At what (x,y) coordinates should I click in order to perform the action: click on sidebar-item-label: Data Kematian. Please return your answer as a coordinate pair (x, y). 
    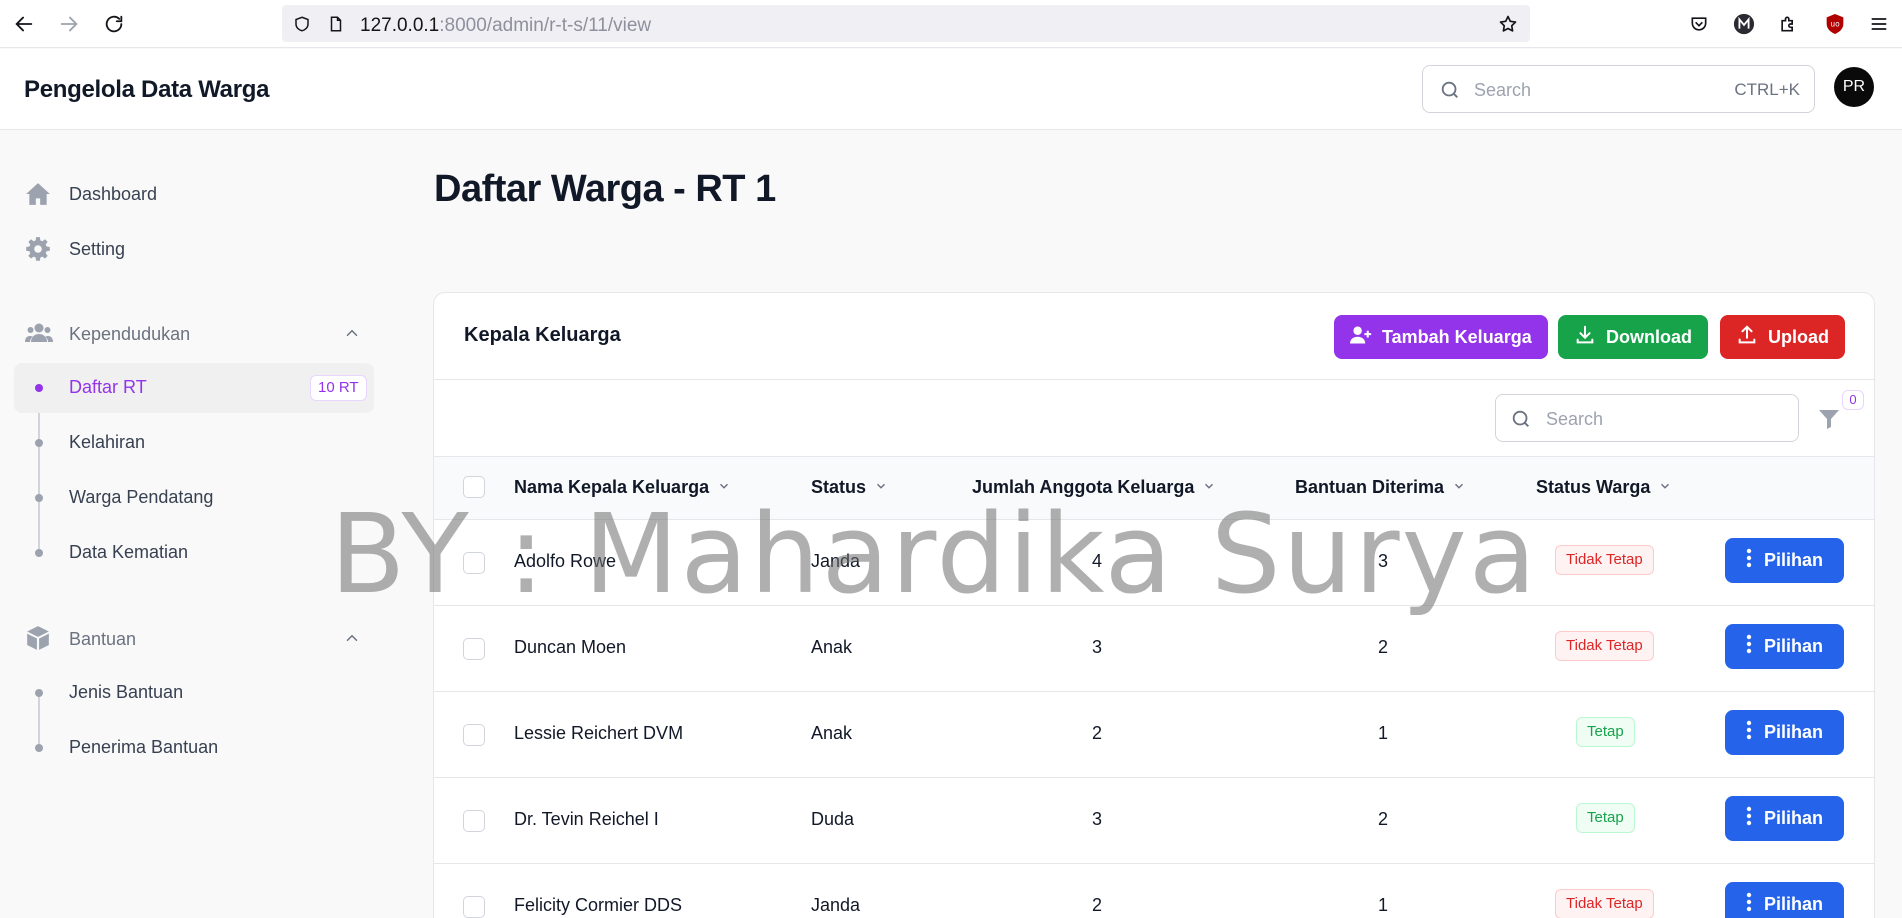
    Looking at the image, I should click on (129, 552).